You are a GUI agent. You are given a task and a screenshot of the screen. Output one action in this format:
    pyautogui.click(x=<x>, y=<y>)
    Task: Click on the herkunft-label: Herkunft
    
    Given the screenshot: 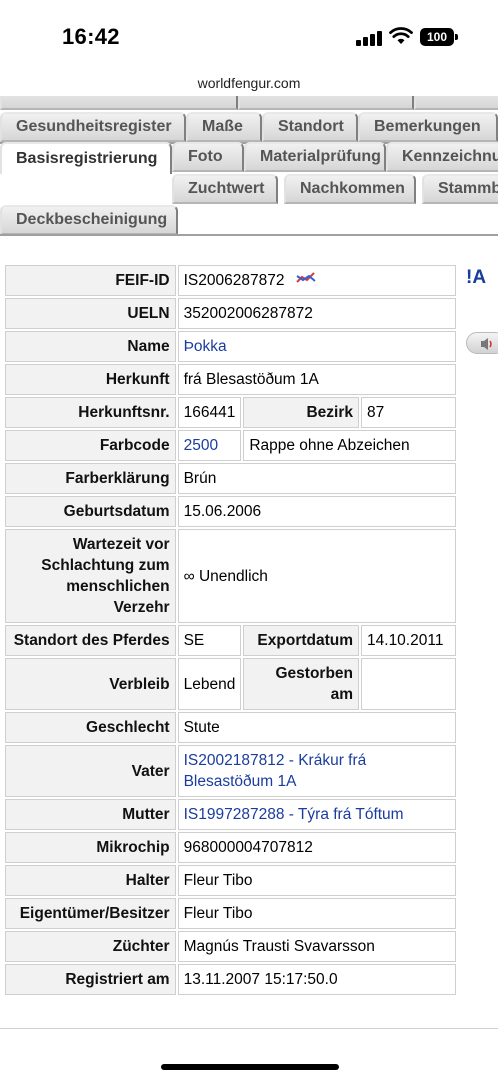 What is the action you would take?
    pyautogui.click(x=90, y=379)
    